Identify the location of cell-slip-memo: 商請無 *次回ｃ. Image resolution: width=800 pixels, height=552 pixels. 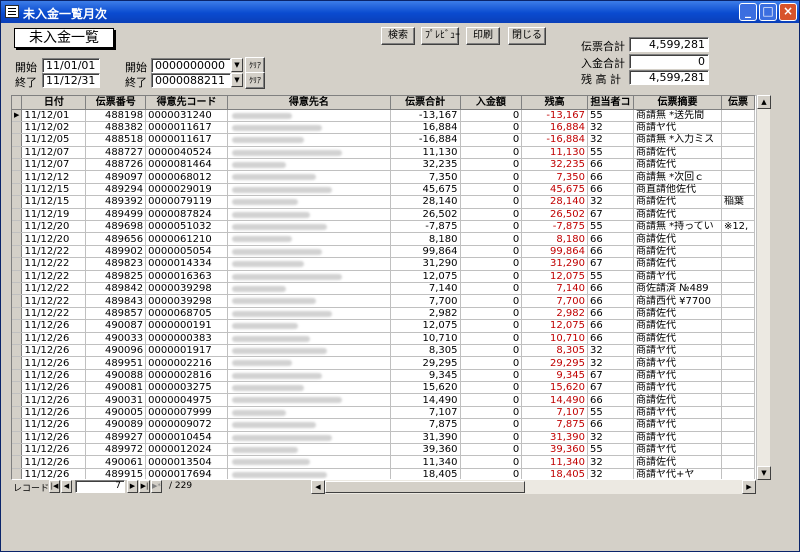
(677, 177).